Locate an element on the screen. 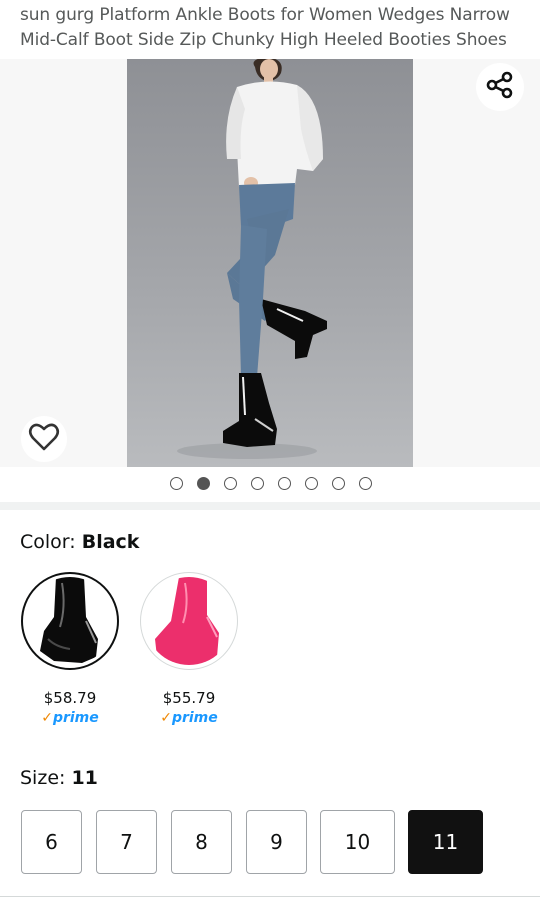 The image size is (540, 918). model-photo-illustration is located at coordinates (252, 259).